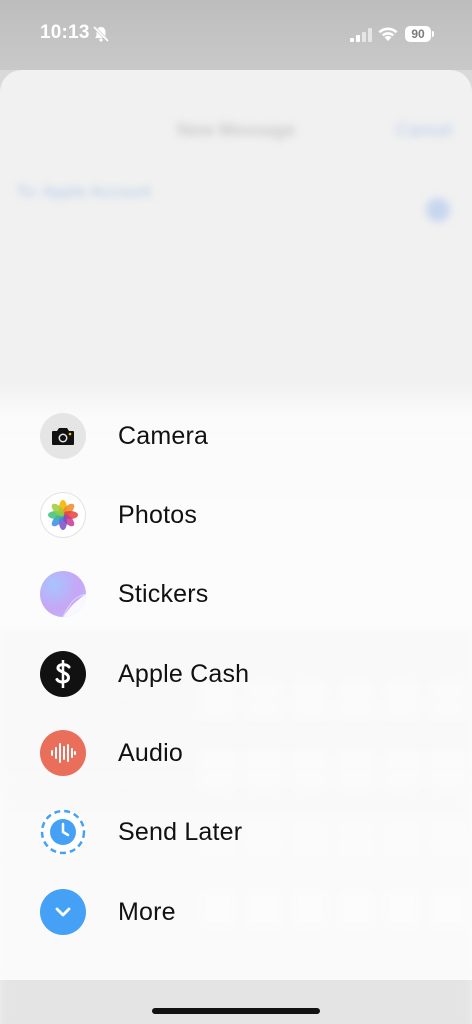 The height and width of the screenshot is (1024, 472). I want to click on apple-cash-icon, so click(63, 674).